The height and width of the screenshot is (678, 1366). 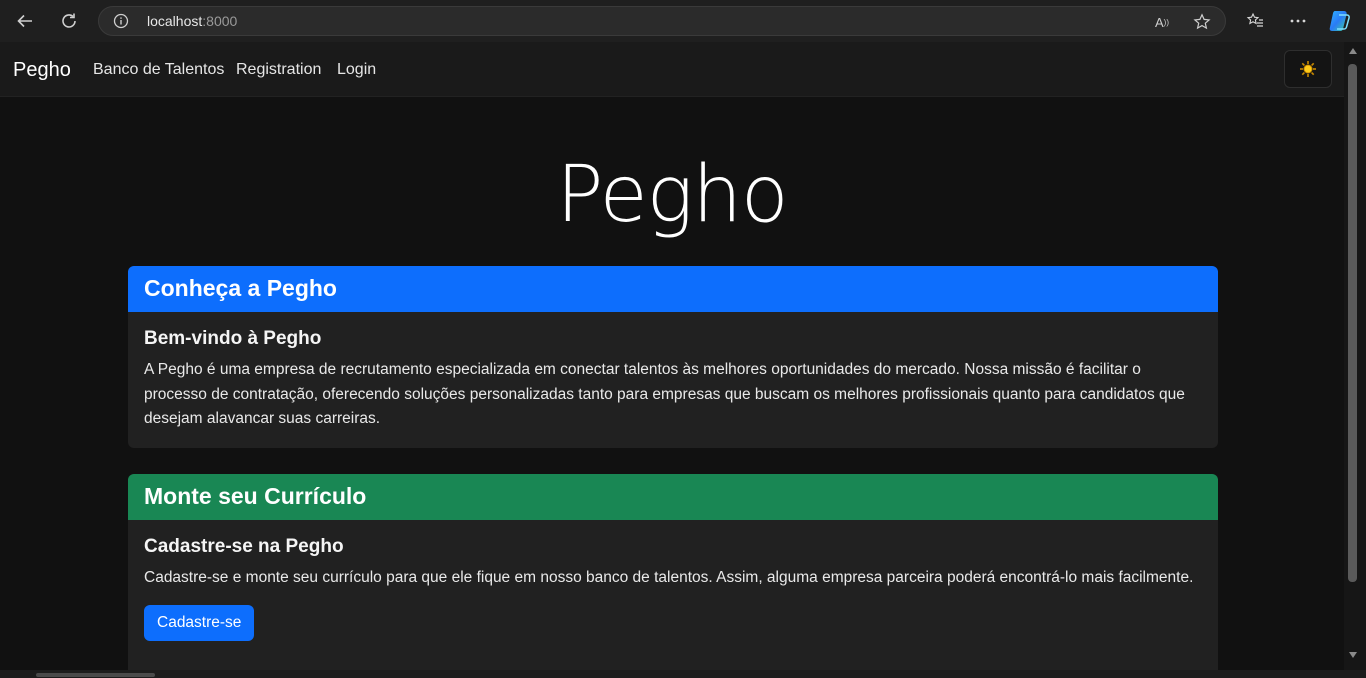 What do you see at coordinates (1352, 323) in the screenshot?
I see `vertical-scrollbar-thumb` at bounding box center [1352, 323].